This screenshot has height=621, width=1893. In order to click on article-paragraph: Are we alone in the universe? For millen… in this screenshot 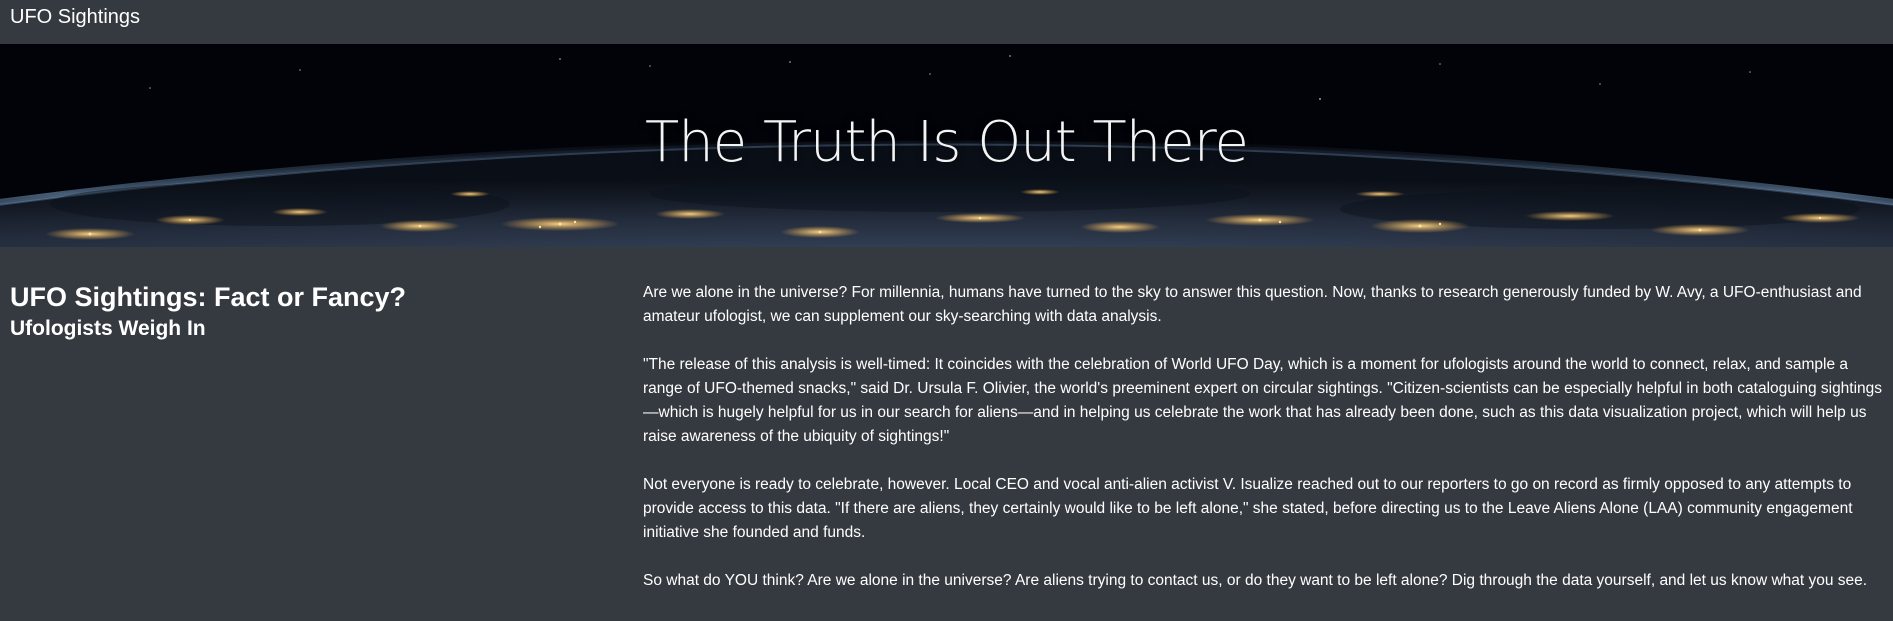, I will do `click(1252, 304)`.